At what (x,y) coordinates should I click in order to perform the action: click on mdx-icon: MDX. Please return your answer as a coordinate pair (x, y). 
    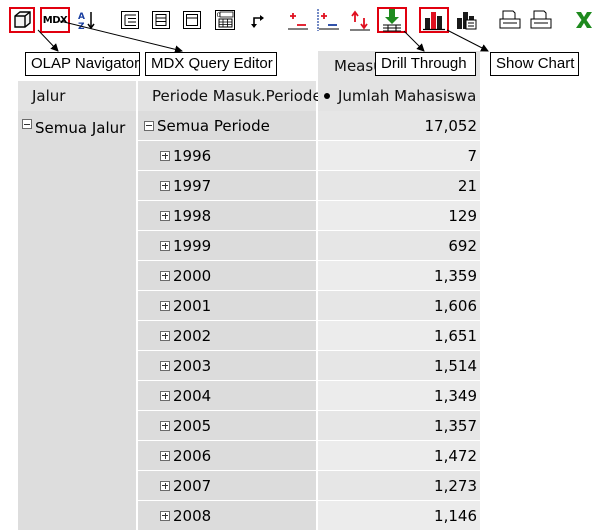
    Looking at the image, I should click on (55, 20).